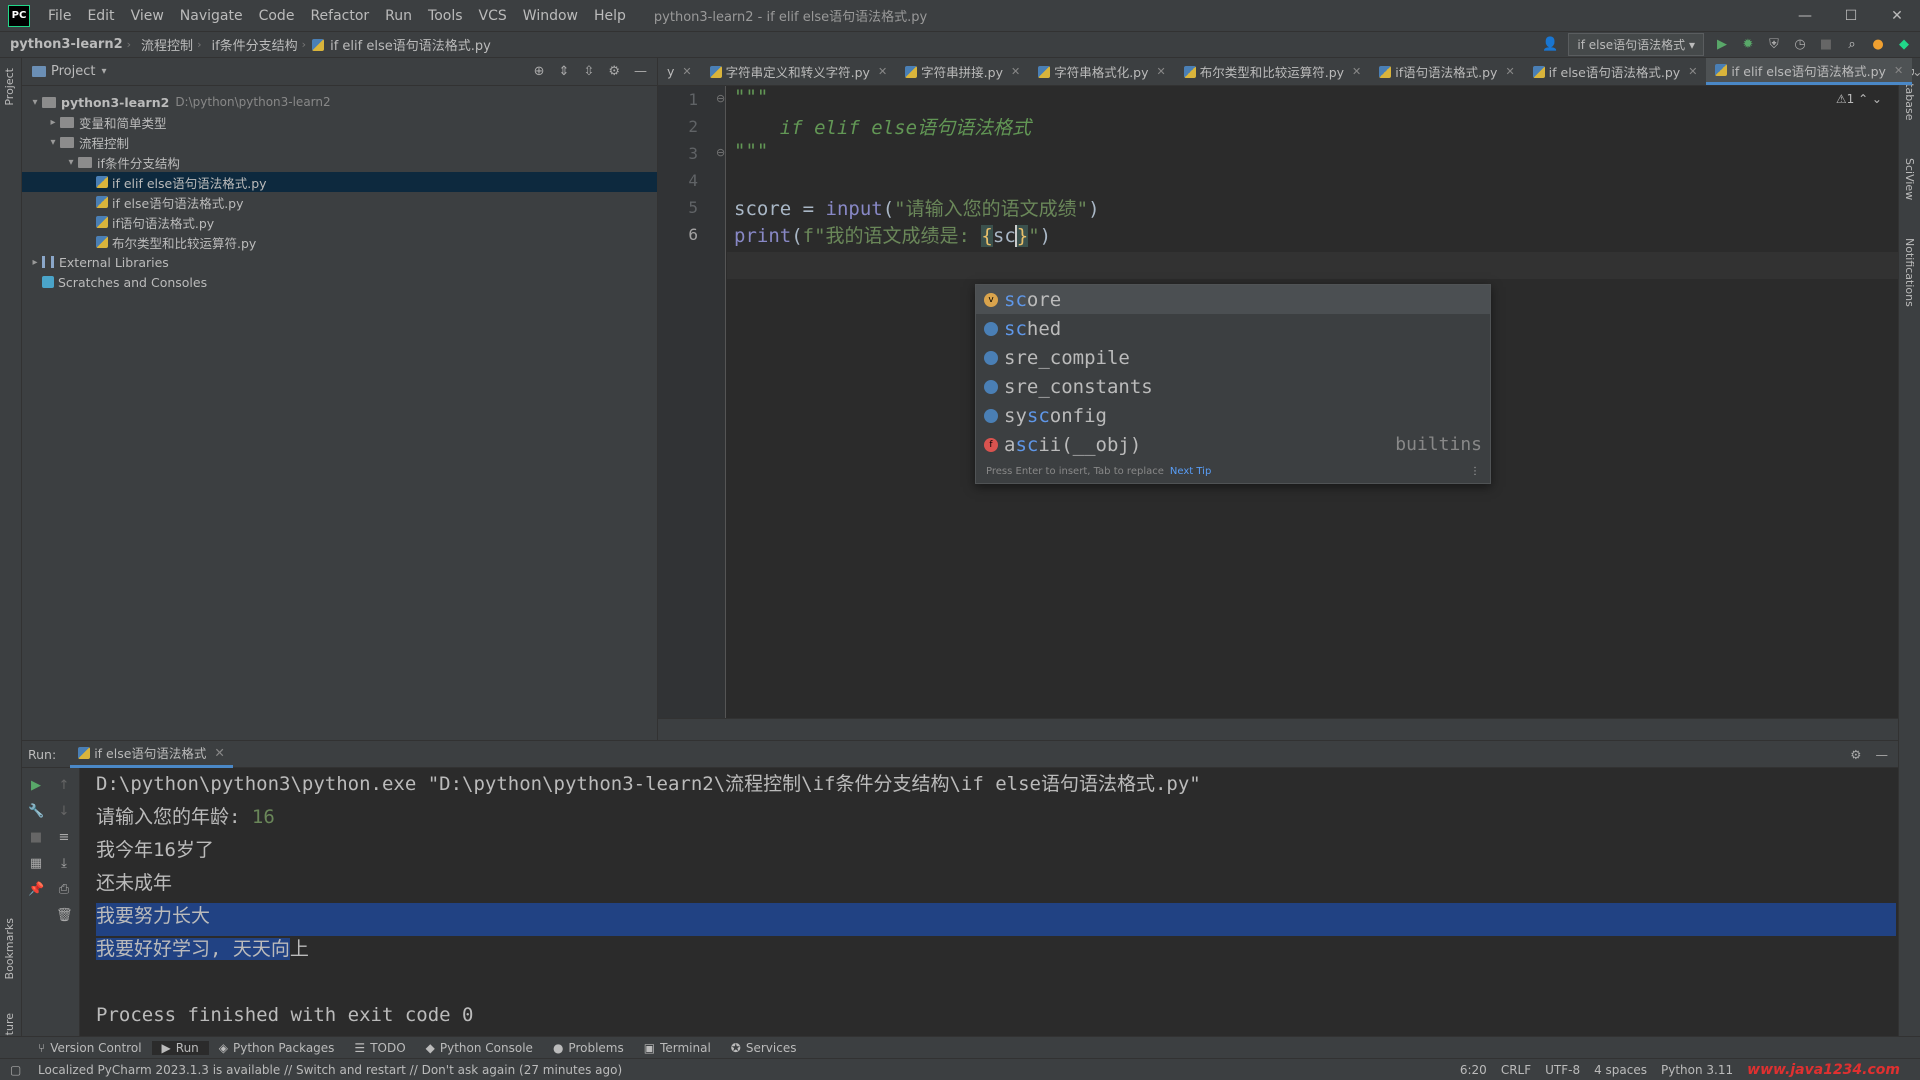 The width and height of the screenshot is (1920, 1080). I want to click on coverage-icon: ⛨, so click(1774, 45).